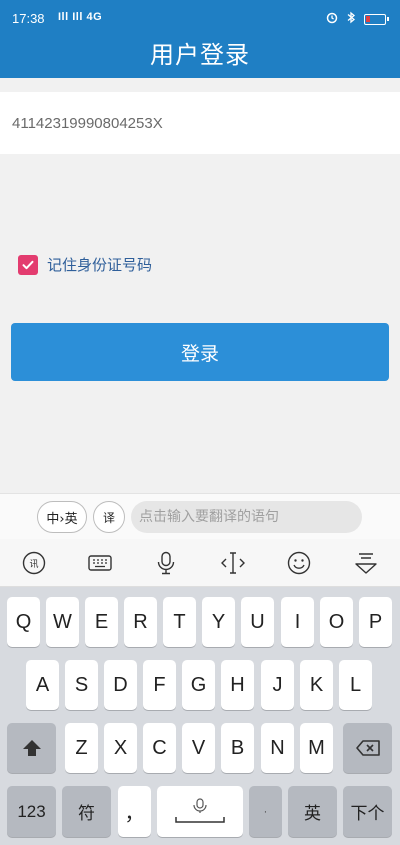 Image resolution: width=400 pixels, height=845 pixels. What do you see at coordinates (134, 811) in the screenshot?
I see `comma-key: ，` at bounding box center [134, 811].